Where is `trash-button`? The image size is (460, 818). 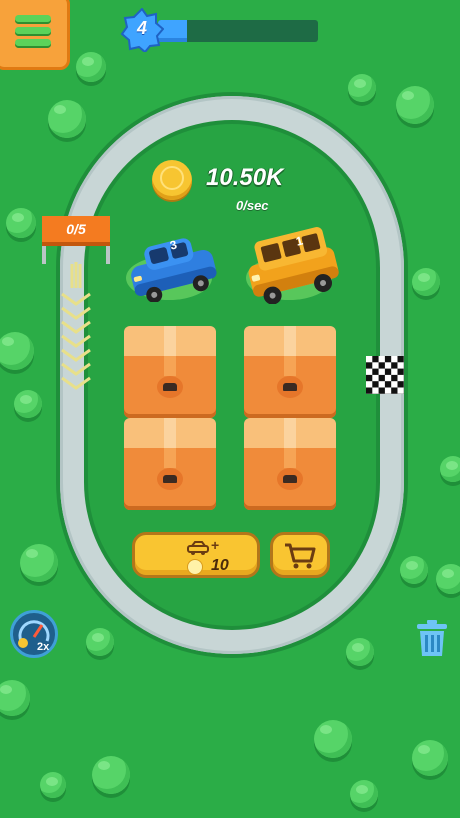
trash-button is located at coordinates (432, 638).